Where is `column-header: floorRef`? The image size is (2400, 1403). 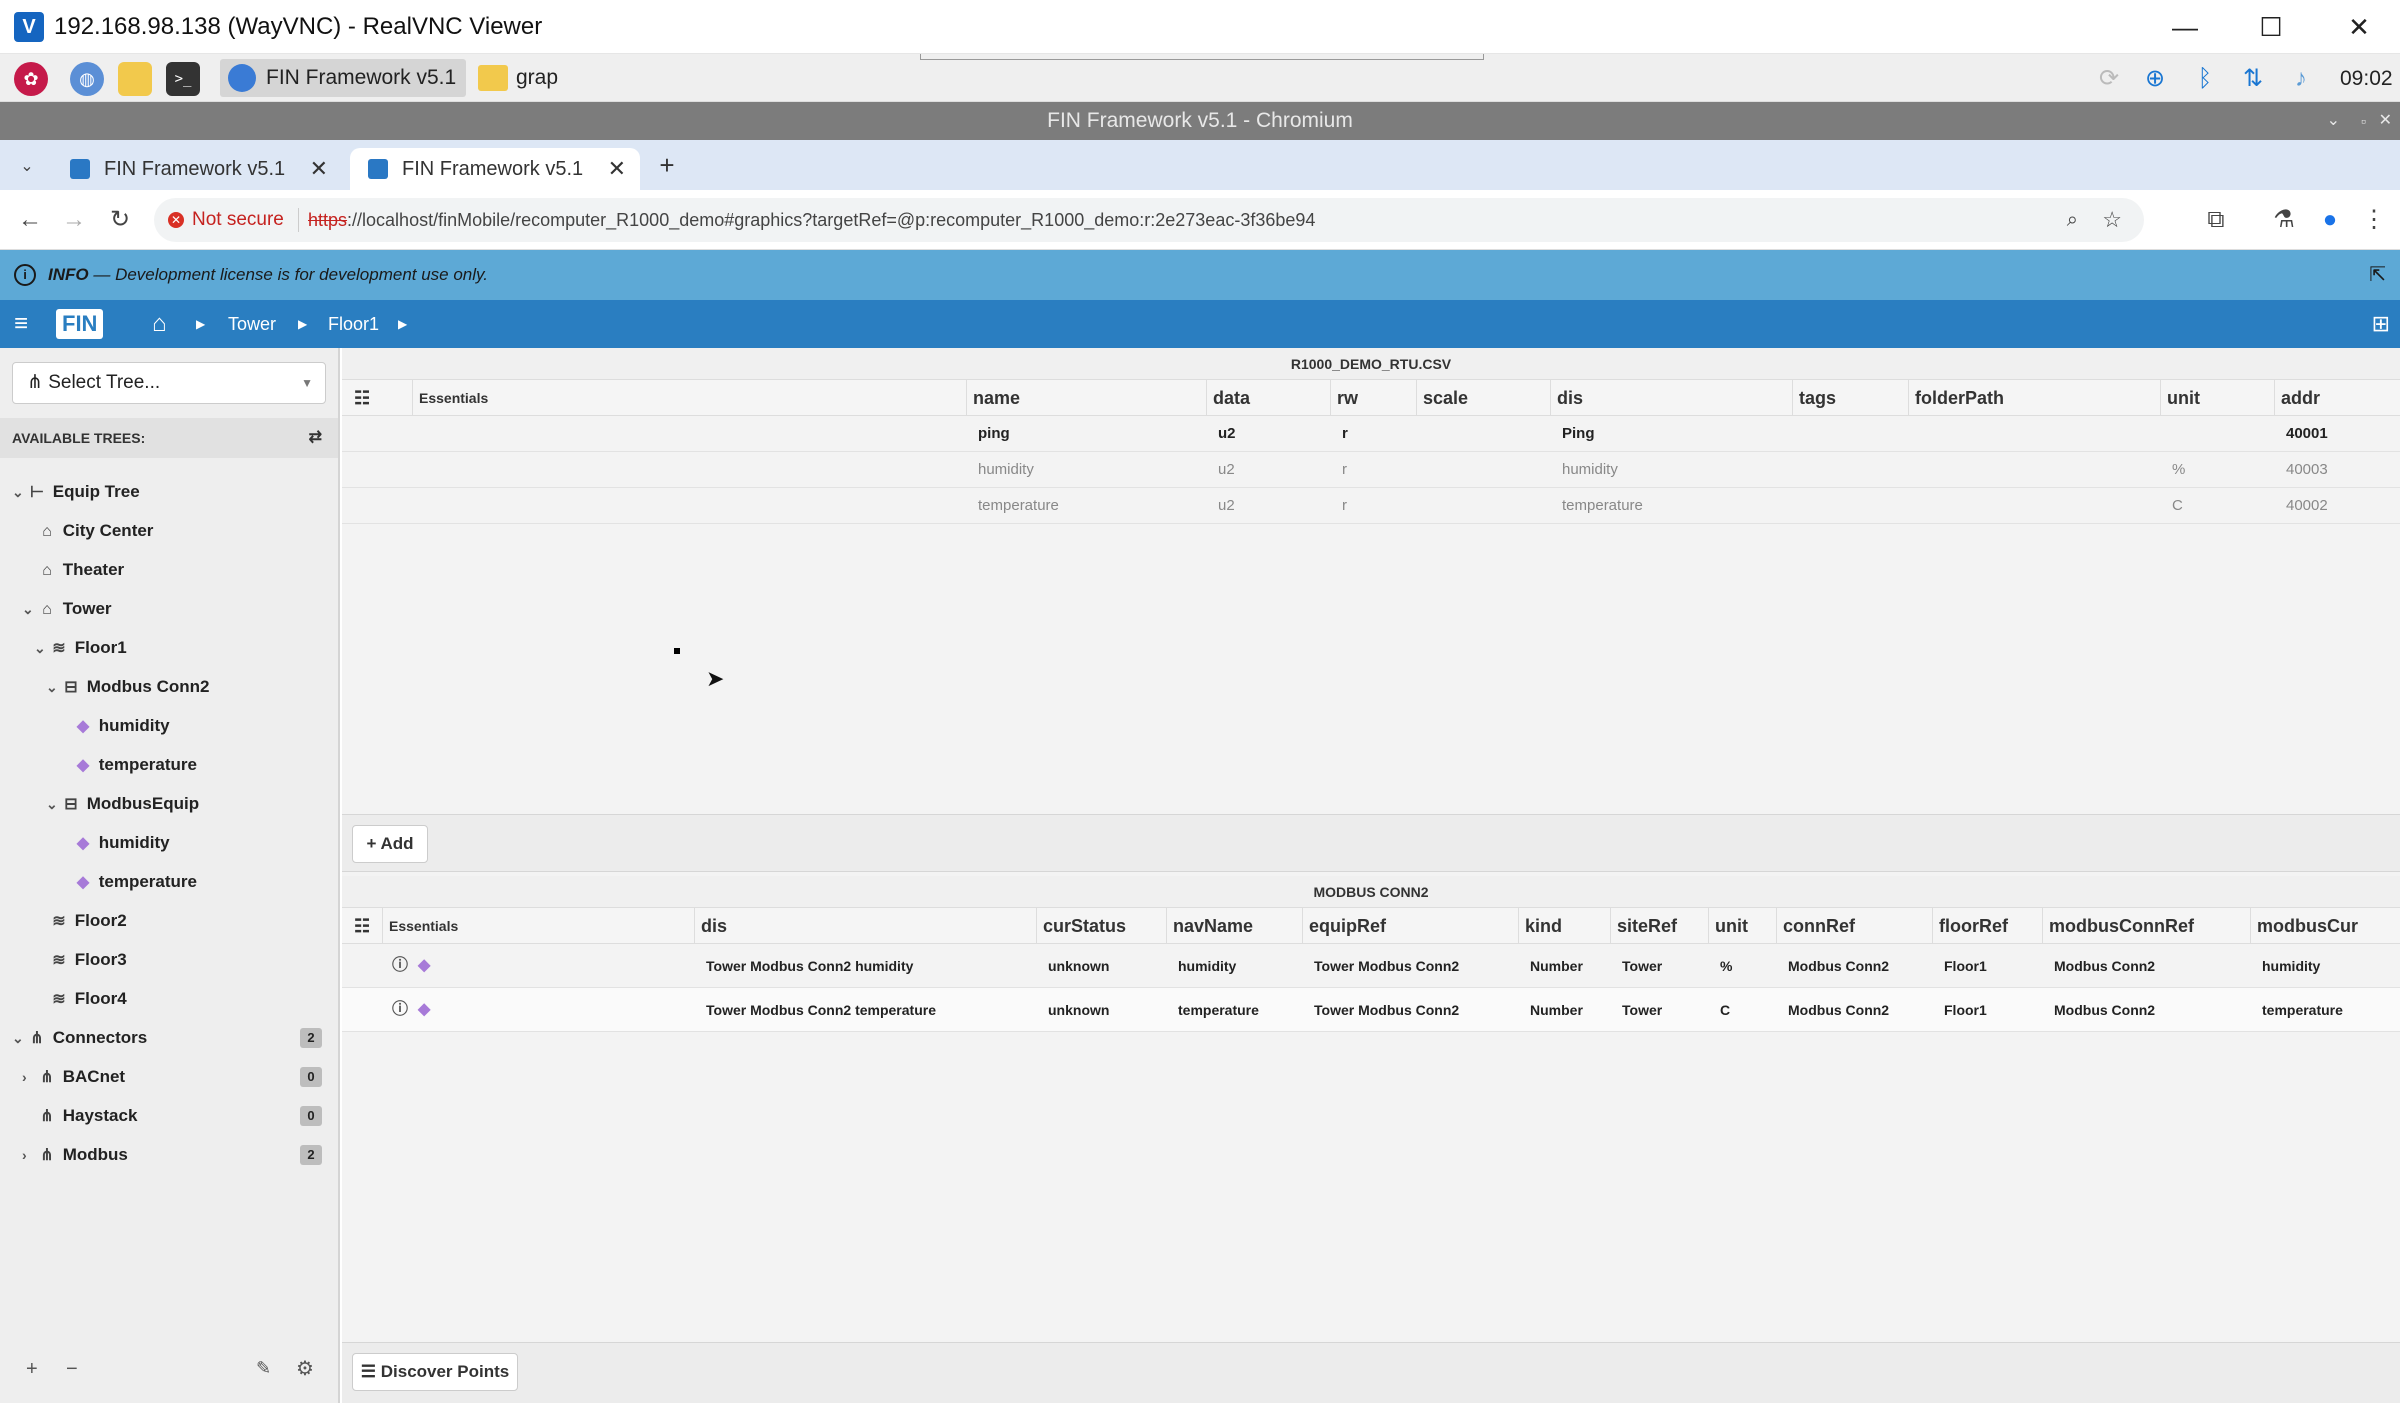 column-header: floorRef is located at coordinates (1970, 926).